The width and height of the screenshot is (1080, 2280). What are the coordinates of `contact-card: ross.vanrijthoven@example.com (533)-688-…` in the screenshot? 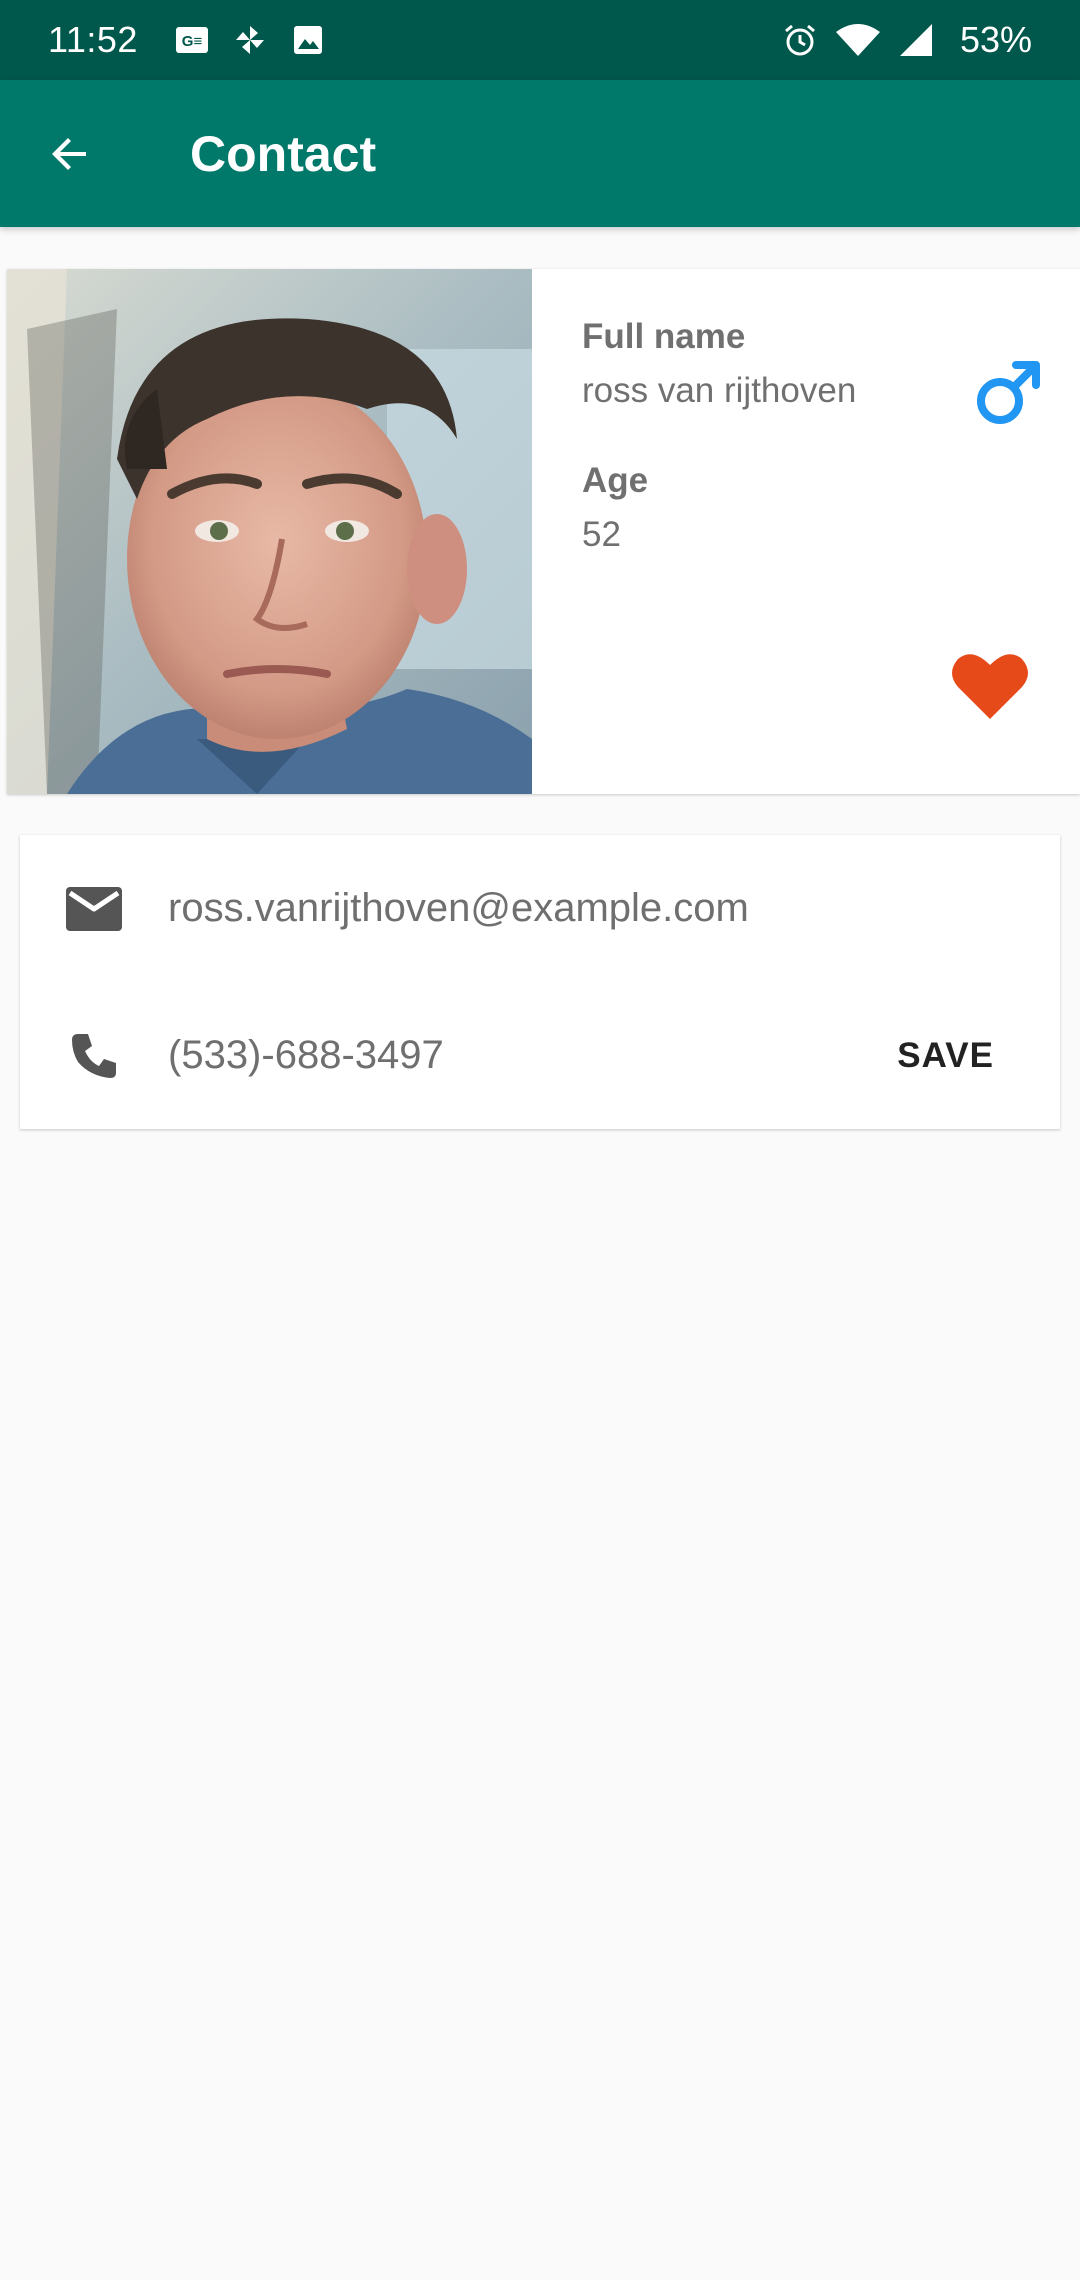 It's located at (540, 982).